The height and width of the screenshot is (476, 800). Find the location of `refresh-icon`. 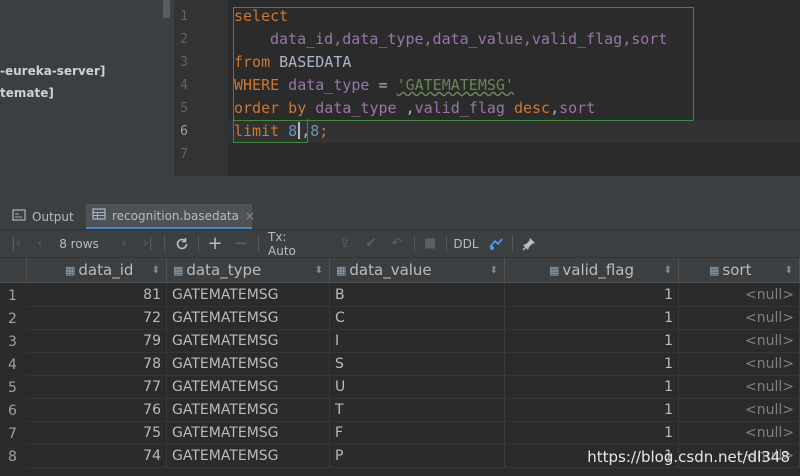

refresh-icon is located at coordinates (182, 243).